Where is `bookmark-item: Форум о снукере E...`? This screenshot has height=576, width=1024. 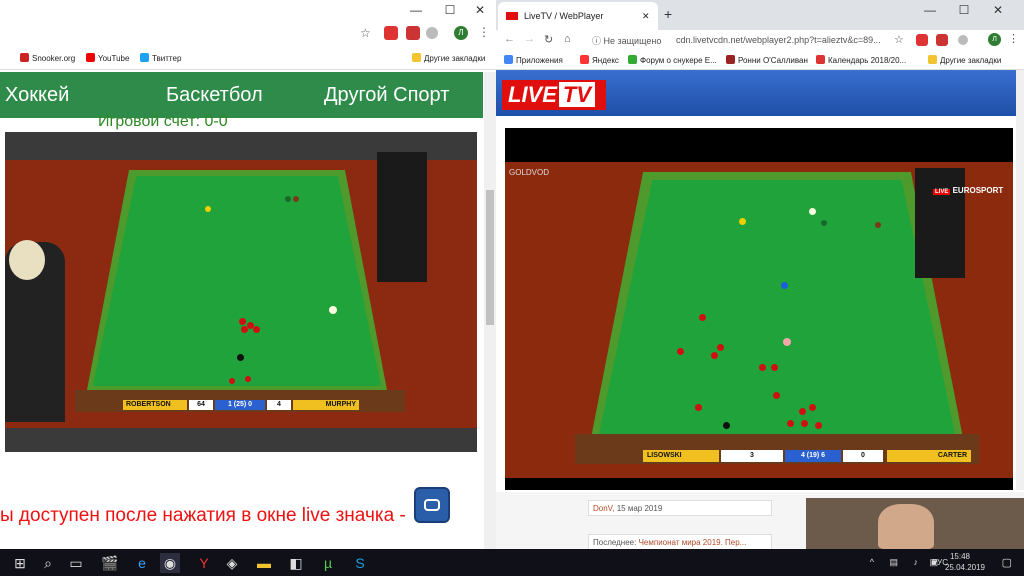 bookmark-item: Форум о снукере E... is located at coordinates (672, 60).